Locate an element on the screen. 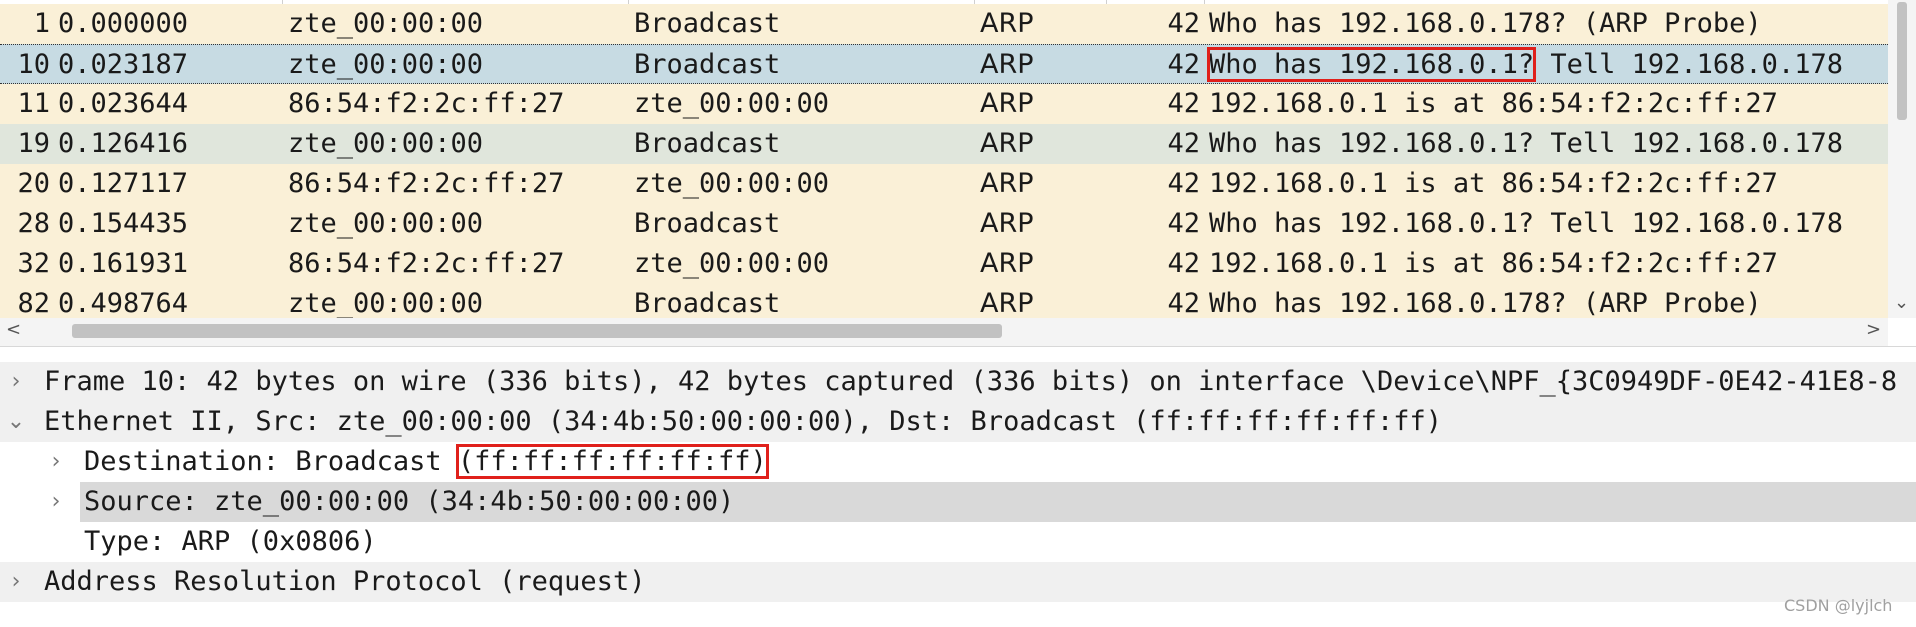 This screenshot has width=1916, height=627. vertical-scrollbar: ⌄ is located at coordinates (1902, 159).